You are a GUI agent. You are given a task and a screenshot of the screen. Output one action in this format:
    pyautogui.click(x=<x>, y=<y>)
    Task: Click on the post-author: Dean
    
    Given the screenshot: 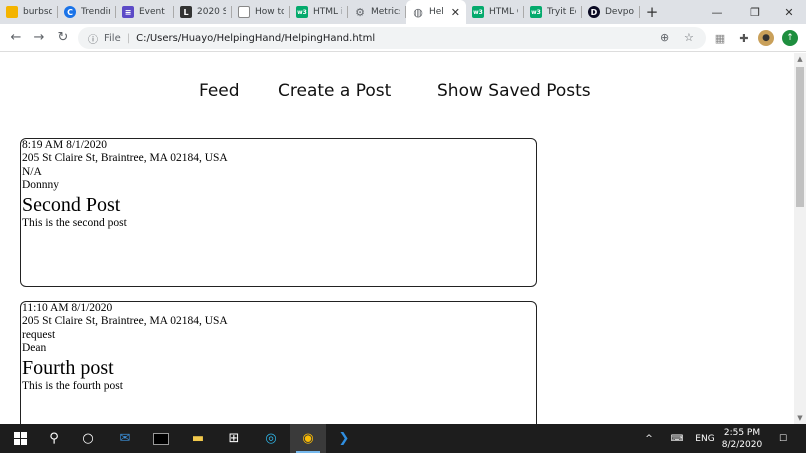 What is the action you would take?
    pyautogui.click(x=34, y=348)
    